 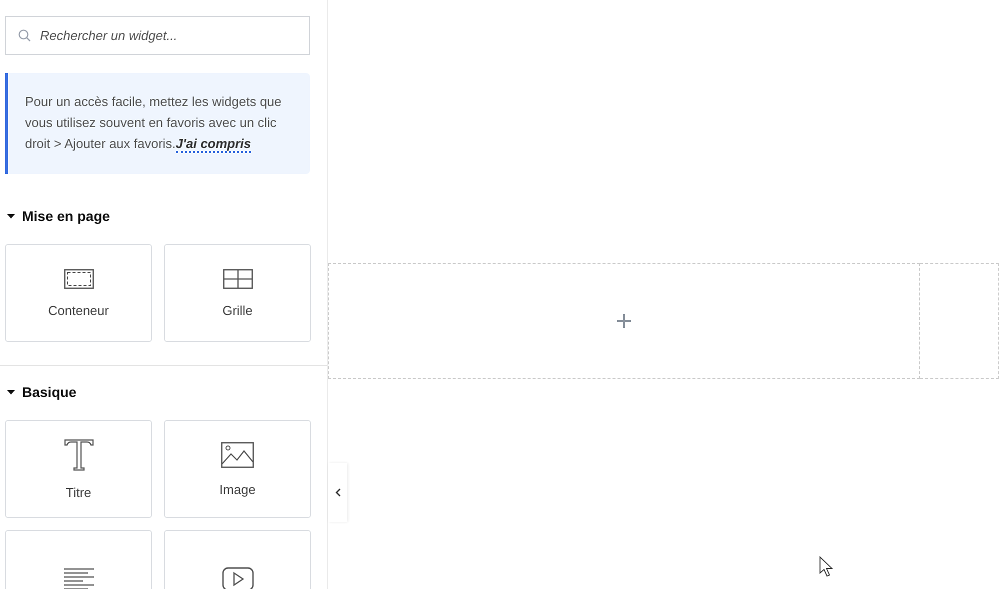 What do you see at coordinates (78, 293) in the screenshot?
I see `widget-card: Conteneur` at bounding box center [78, 293].